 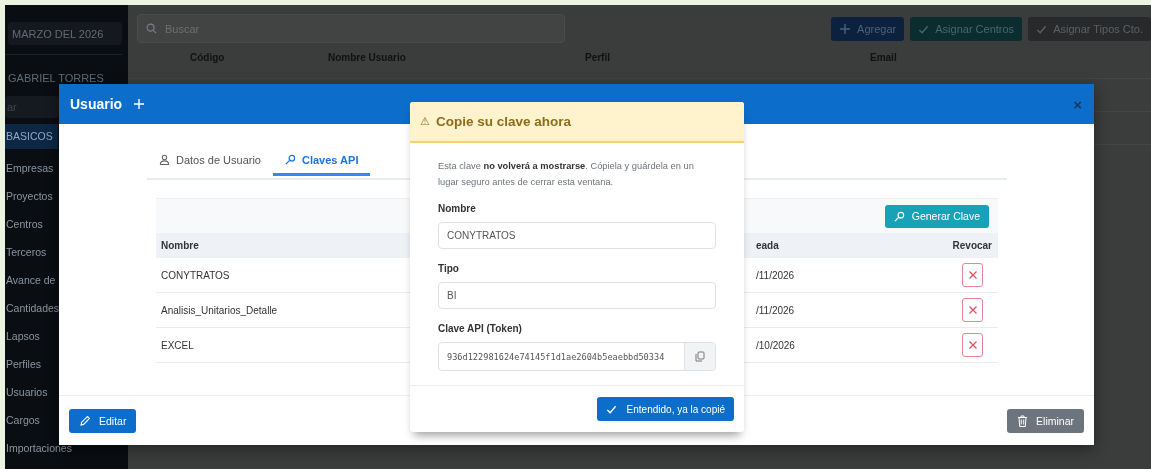 I want to click on sidebar-item: Lapsos, so click(x=22, y=336).